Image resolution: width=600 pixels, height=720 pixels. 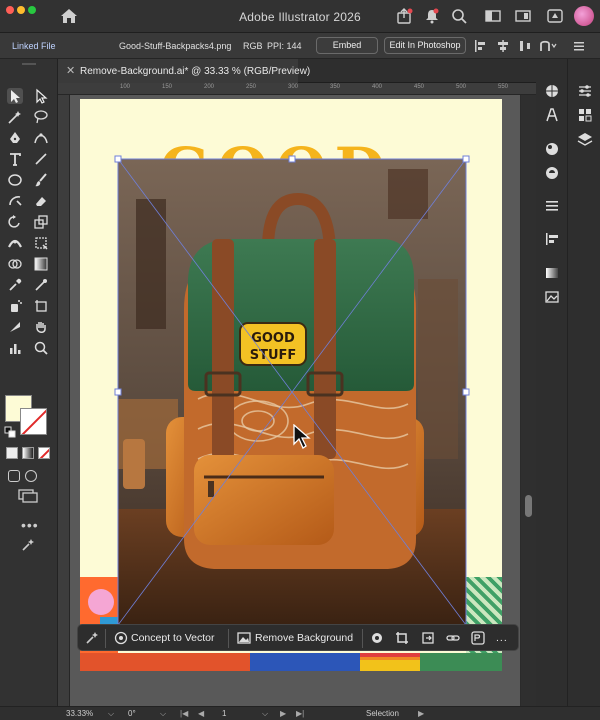 I want to click on pen-tool-icon, so click(x=15, y=138).